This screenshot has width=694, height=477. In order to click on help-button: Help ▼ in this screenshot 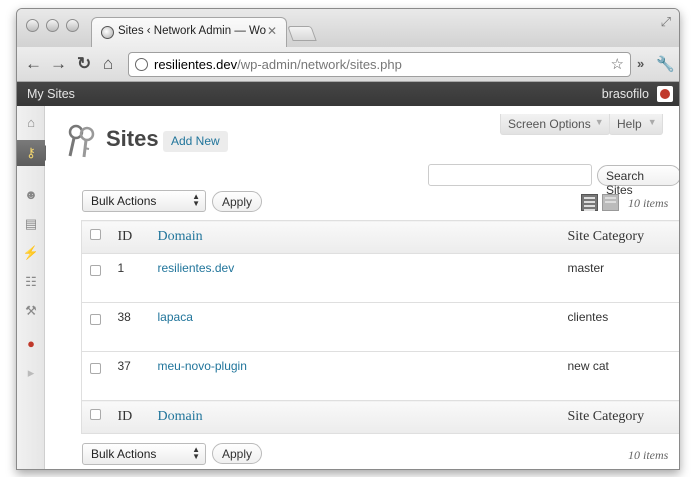, I will do `click(636, 124)`.